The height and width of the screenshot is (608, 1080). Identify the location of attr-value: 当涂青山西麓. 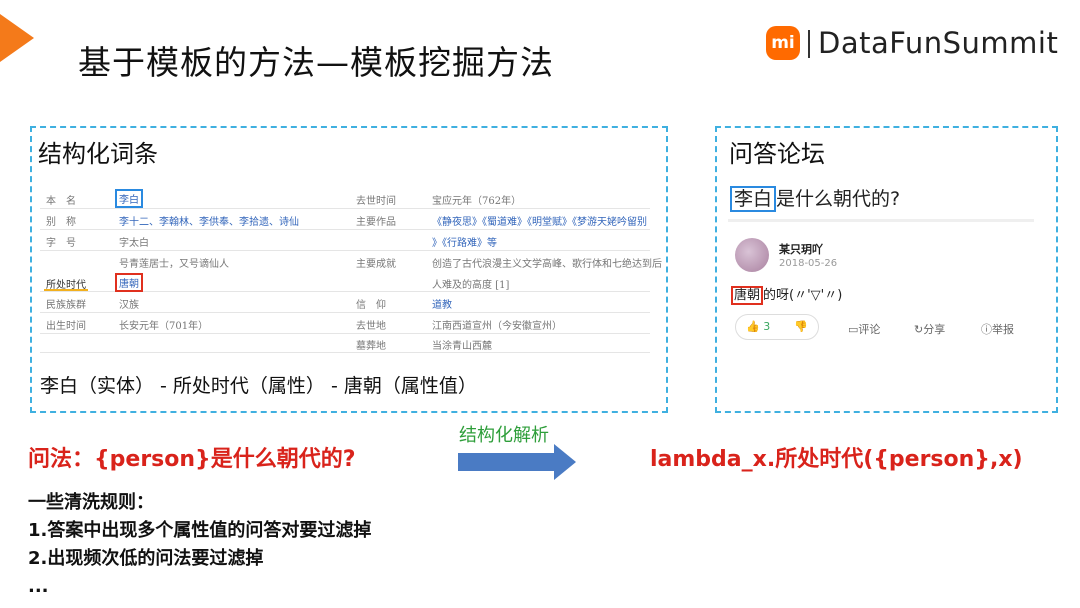
(462, 346).